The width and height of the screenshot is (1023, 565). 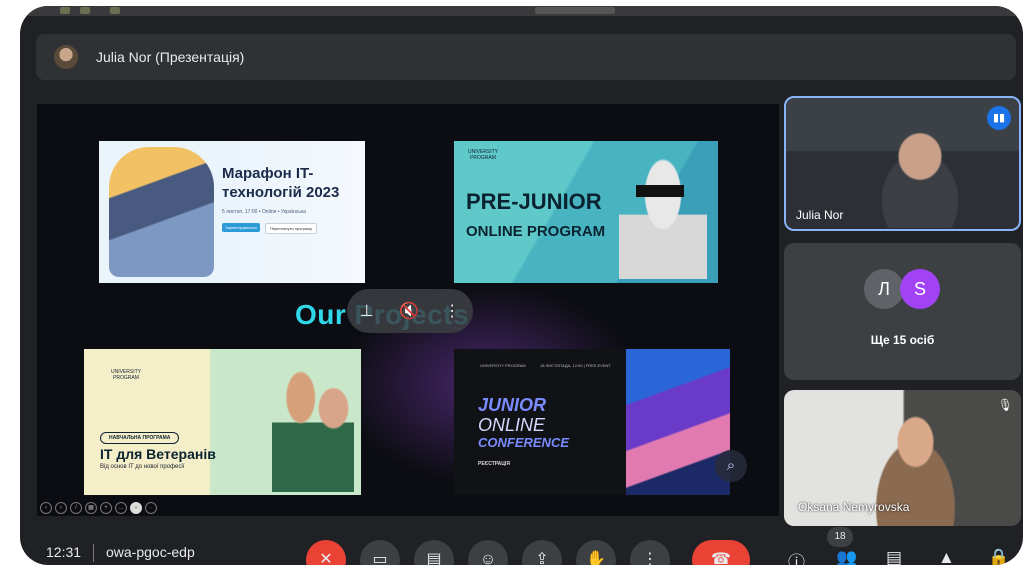 I want to click on card-line-1: PRE-JUNIOR, so click(x=534, y=201).